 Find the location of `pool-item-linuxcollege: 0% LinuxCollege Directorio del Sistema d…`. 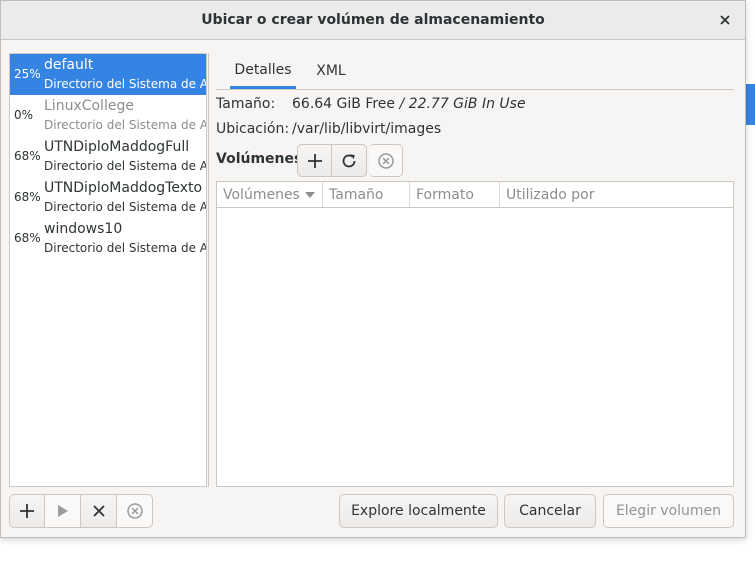

pool-item-linuxcollege: 0% LinuxCollege Directorio del Sistema d… is located at coordinates (108, 115).